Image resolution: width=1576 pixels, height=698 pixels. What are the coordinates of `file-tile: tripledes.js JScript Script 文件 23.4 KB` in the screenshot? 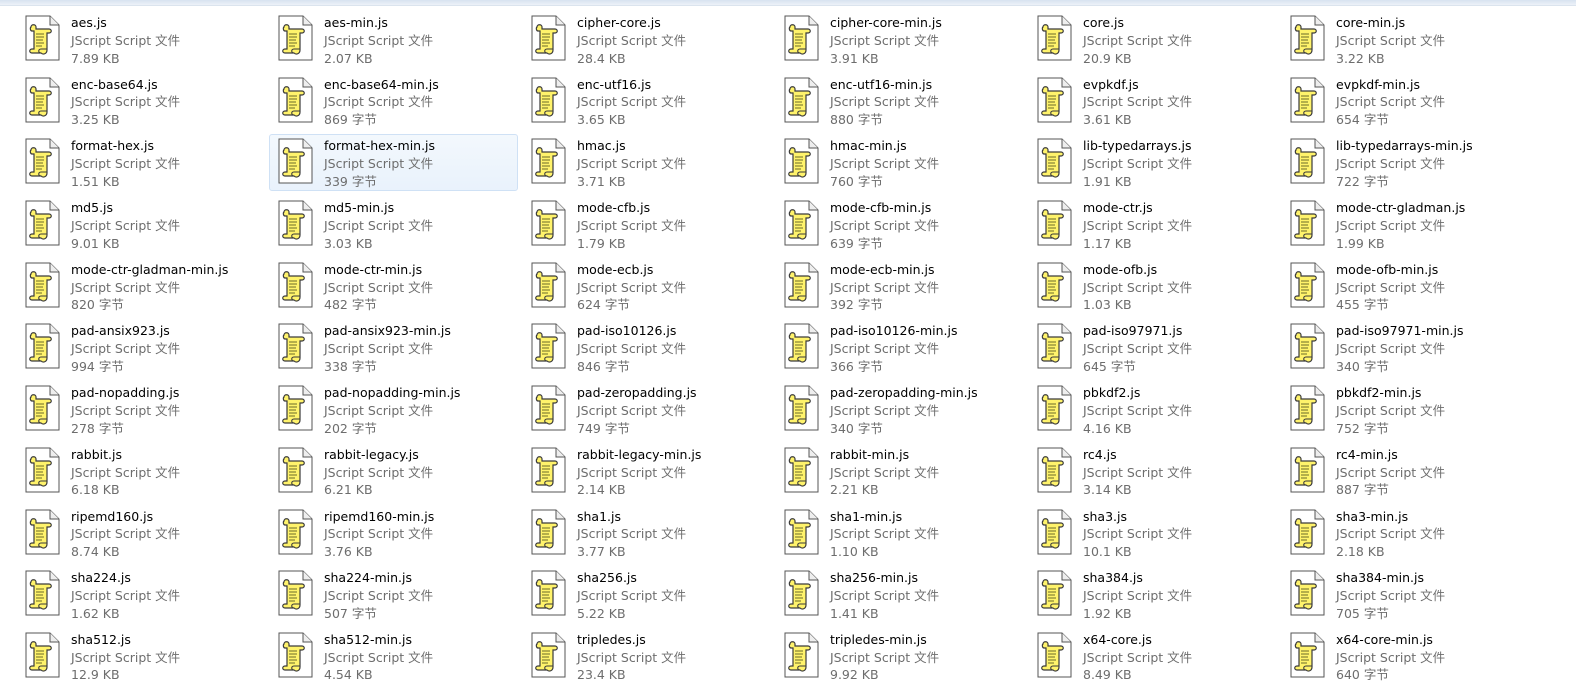 It's located at (646, 656).